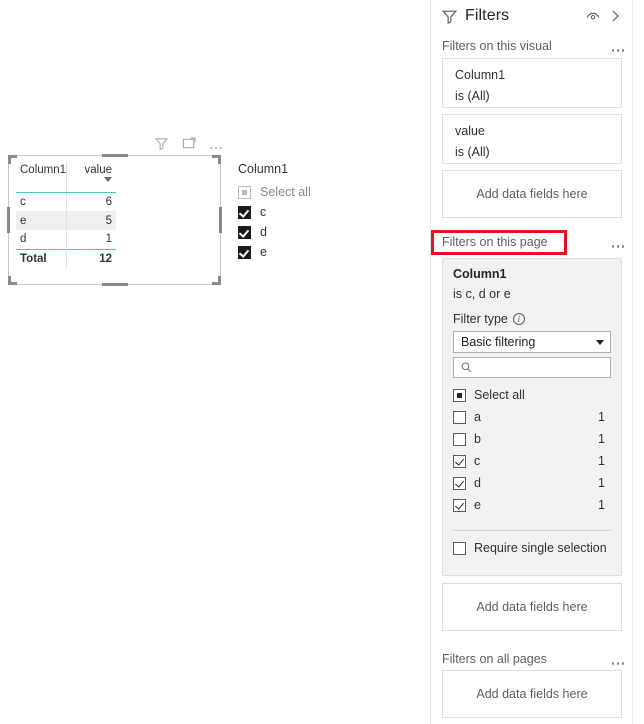 Image resolution: width=644 pixels, height=724 pixels. I want to click on slicer-item-label: c, so click(263, 212).